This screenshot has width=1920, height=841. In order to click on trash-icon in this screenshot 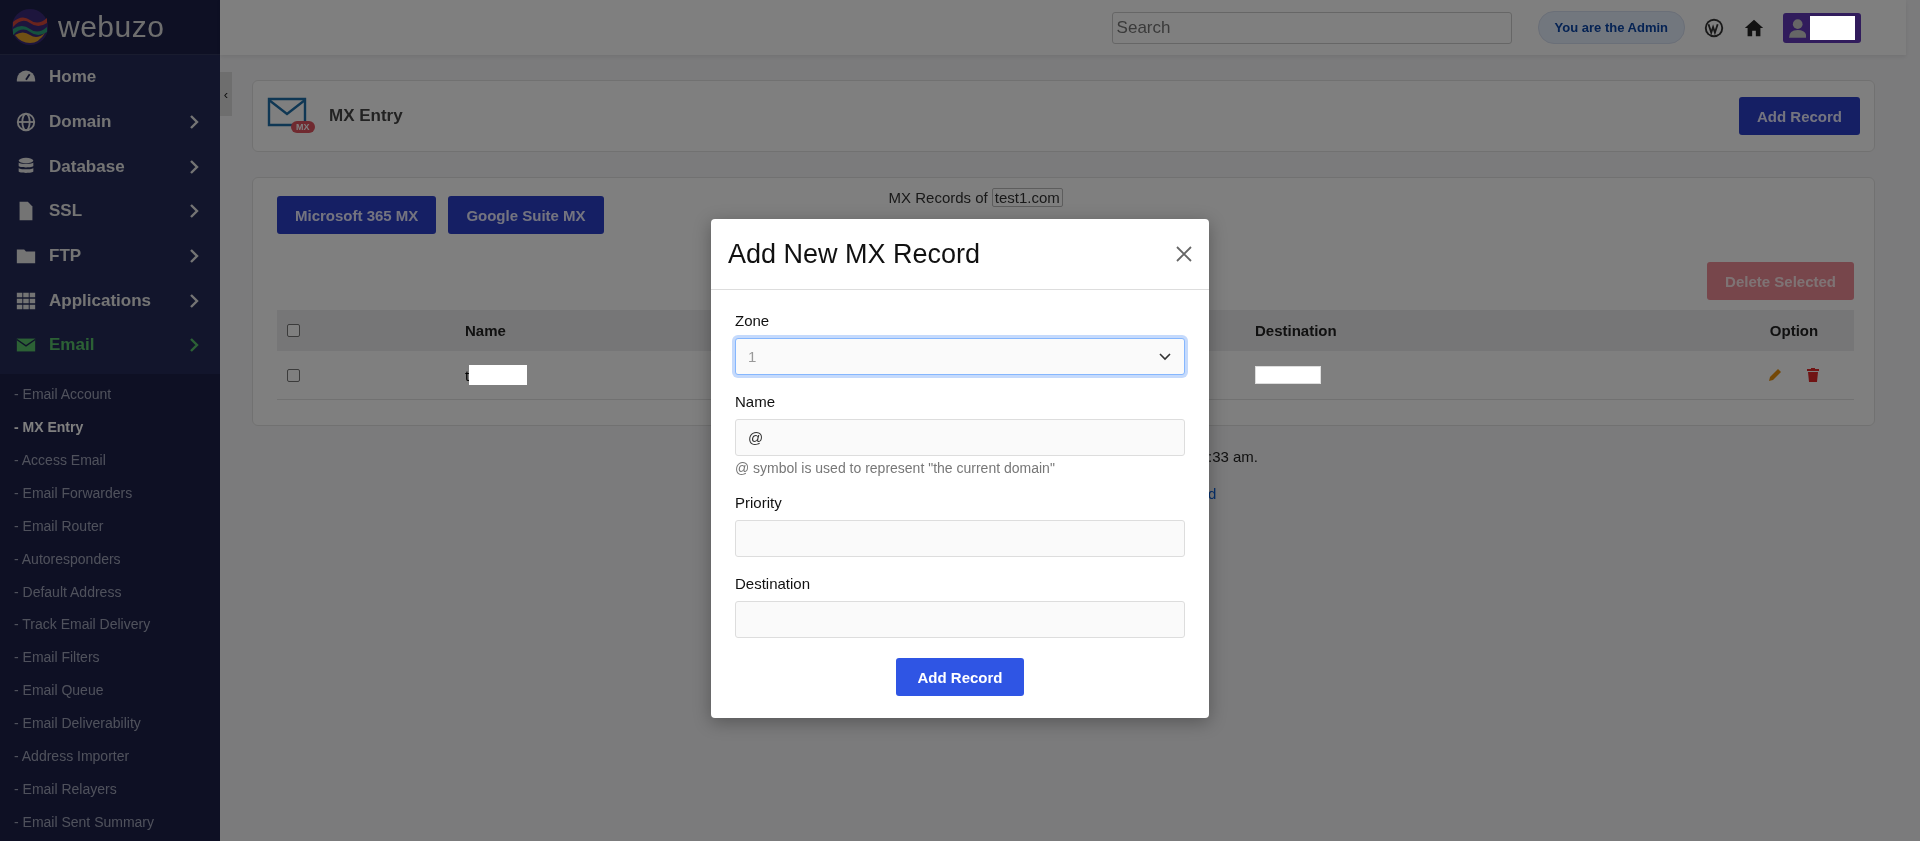, I will do `click(1813, 375)`.